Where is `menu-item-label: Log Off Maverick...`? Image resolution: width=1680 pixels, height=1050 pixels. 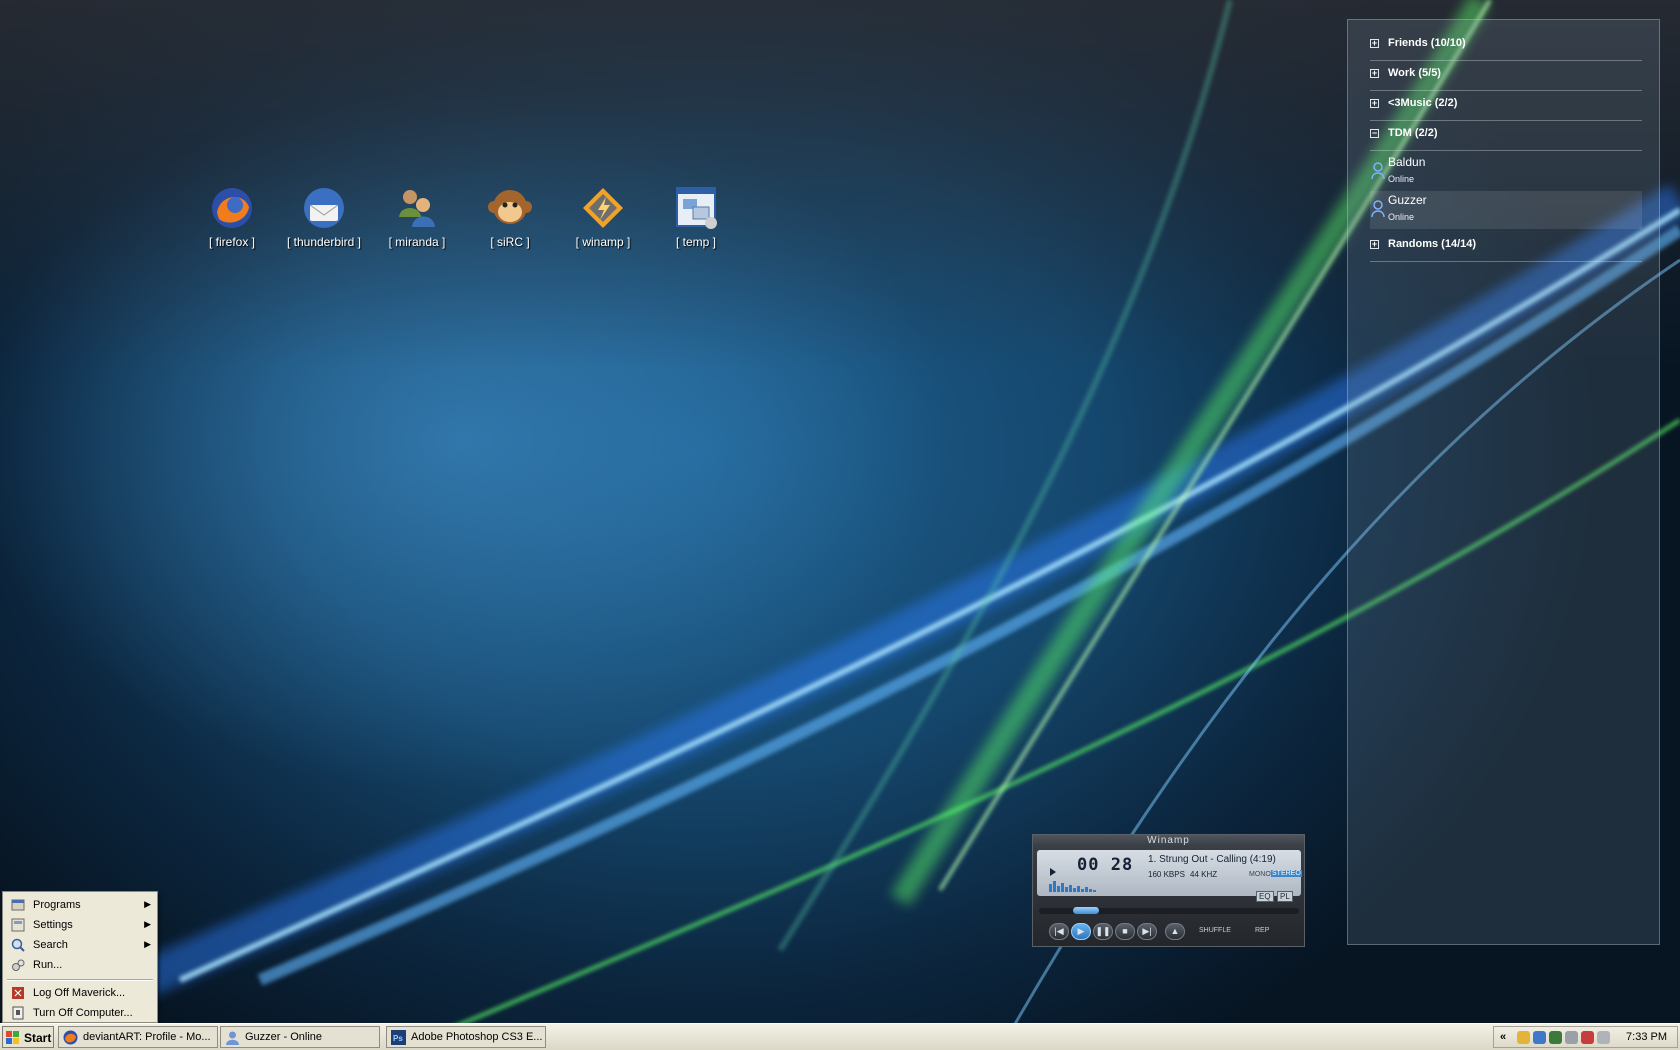 menu-item-label: Log Off Maverick... is located at coordinates (79, 993).